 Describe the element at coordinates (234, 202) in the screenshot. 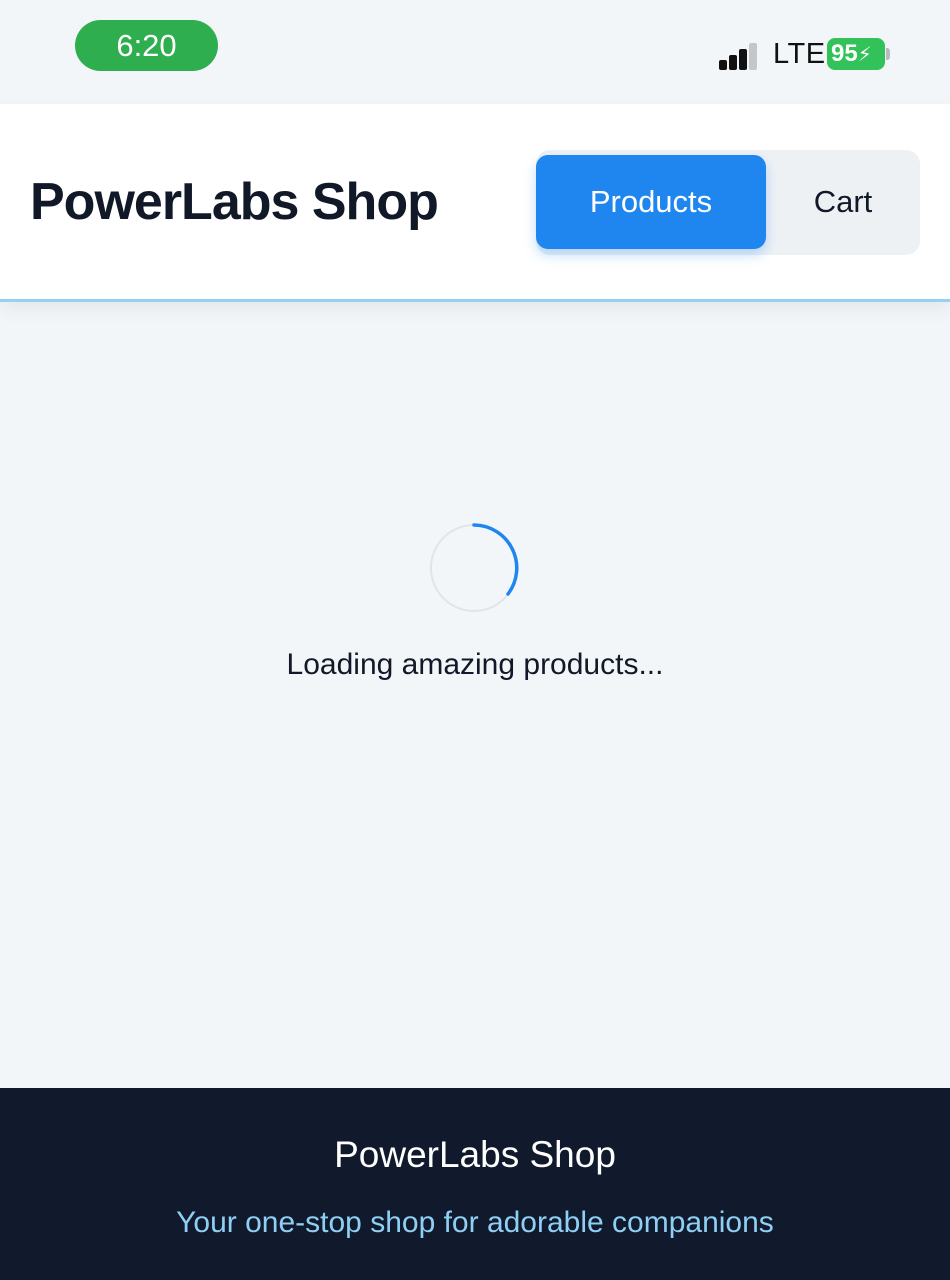

I see `brand-title: PowerLabs Shop` at that location.